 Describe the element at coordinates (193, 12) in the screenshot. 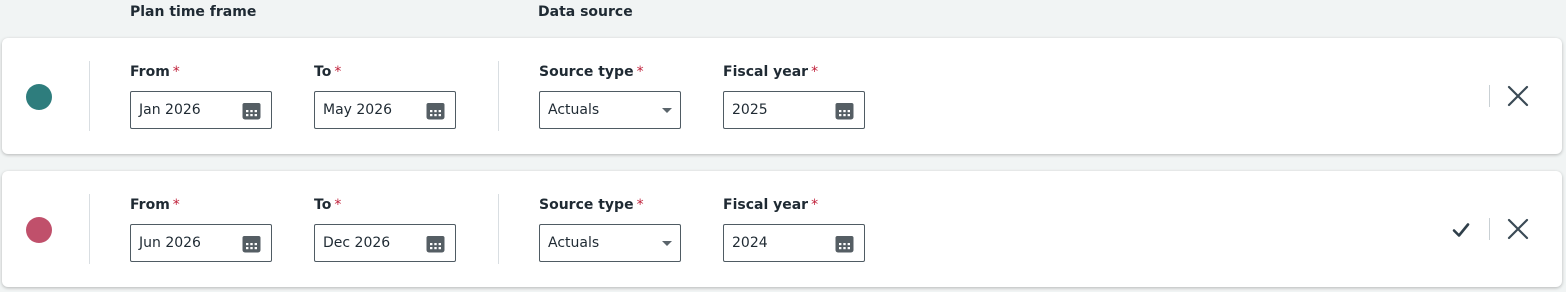

I see `section-header-plan-time-frame: Plan time frame` at that location.